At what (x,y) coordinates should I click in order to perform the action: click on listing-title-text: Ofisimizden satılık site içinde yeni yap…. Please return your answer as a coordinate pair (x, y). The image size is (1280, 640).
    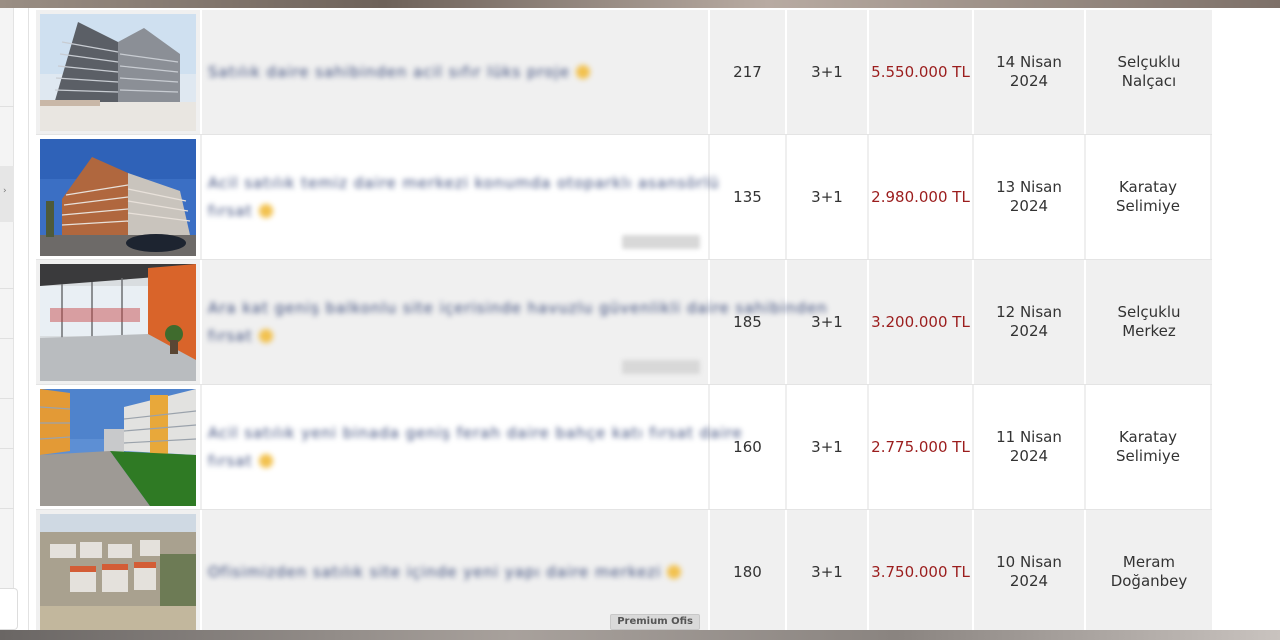
    Looking at the image, I should click on (434, 572).